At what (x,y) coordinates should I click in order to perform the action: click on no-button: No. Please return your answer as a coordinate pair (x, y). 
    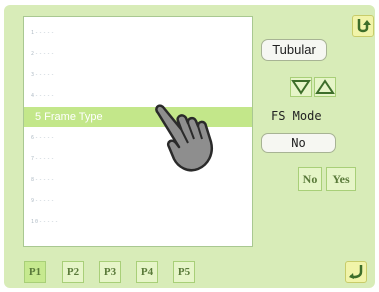
    Looking at the image, I should click on (310, 179).